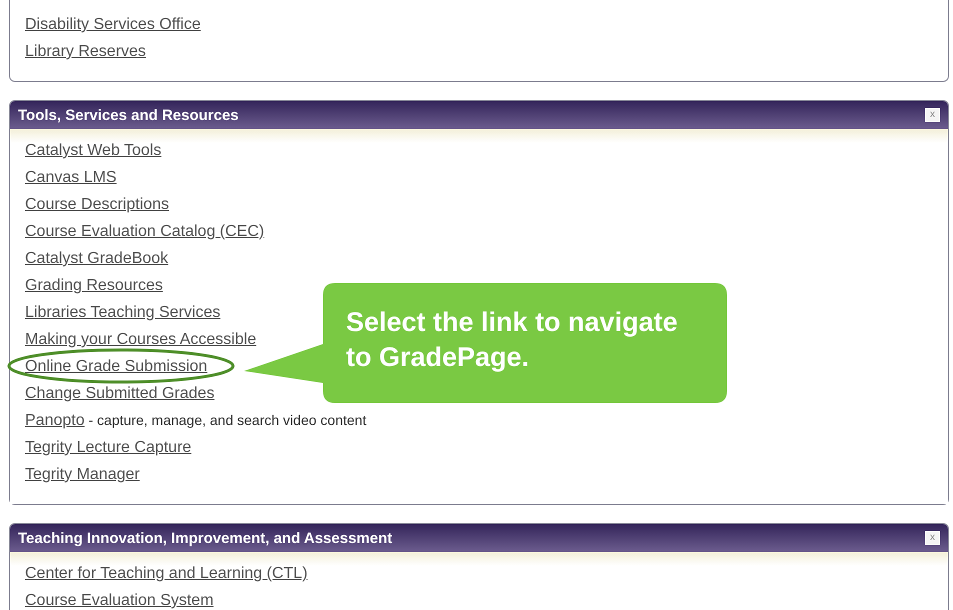 This screenshot has width=953, height=610. What do you see at coordinates (108, 447) in the screenshot?
I see `link: Tegrity Lecture Capture` at bounding box center [108, 447].